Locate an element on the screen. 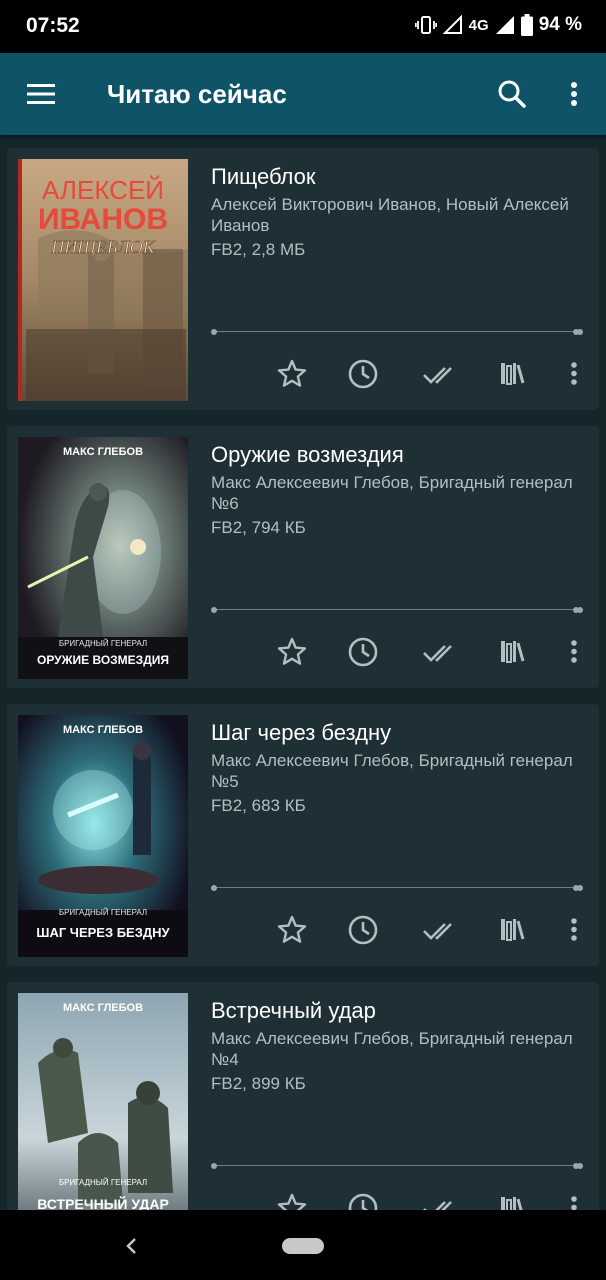 The height and width of the screenshot is (1280, 606). battery-level: 94 % is located at coordinates (560, 24).